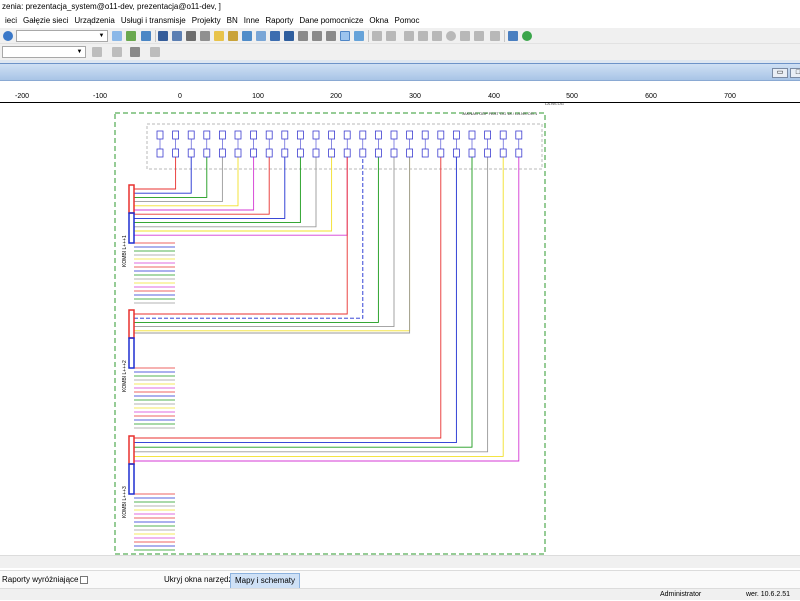  What do you see at coordinates (8, 36) in the screenshot?
I see `search-icon` at bounding box center [8, 36].